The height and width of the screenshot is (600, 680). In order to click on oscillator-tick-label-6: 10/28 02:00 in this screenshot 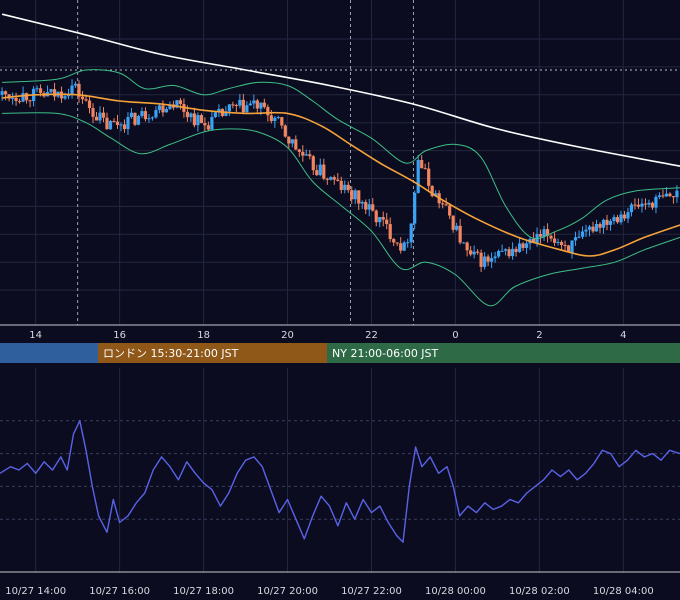, I will do `click(539, 591)`.